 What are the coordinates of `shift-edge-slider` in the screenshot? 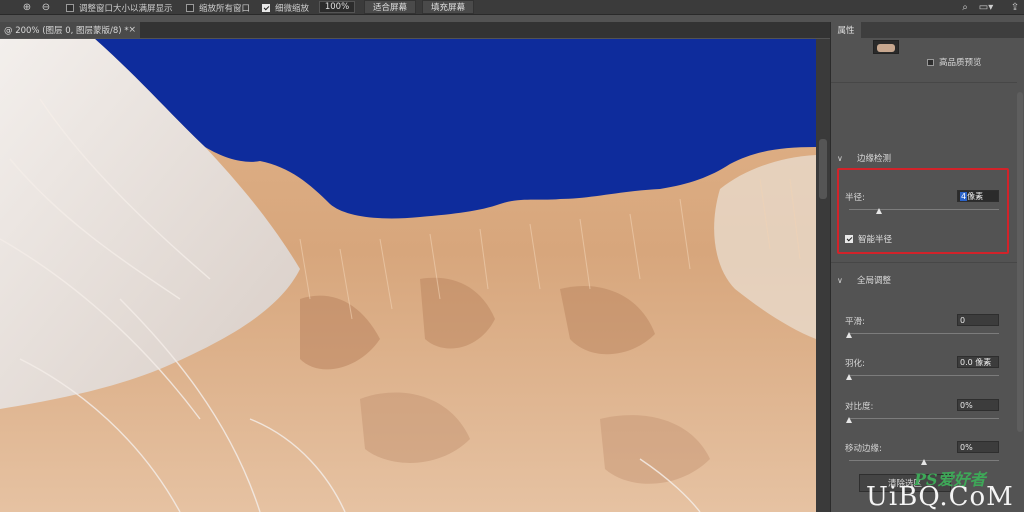 It's located at (924, 462).